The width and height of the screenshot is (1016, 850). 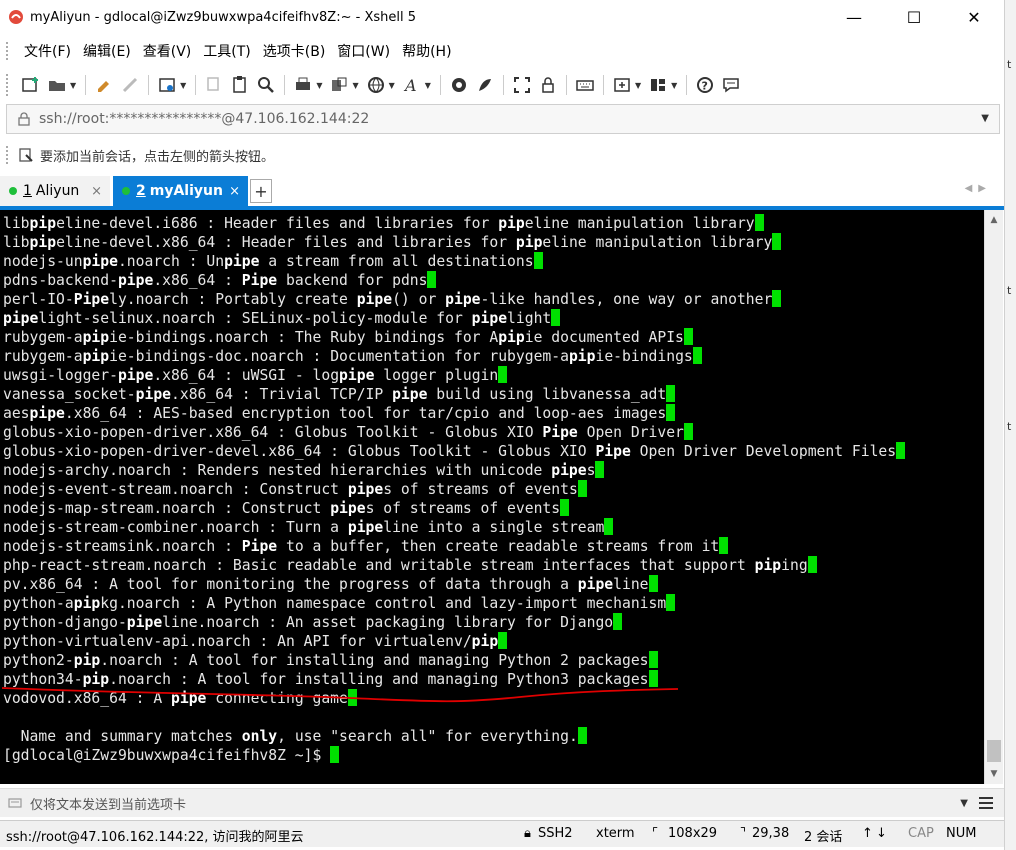 I want to click on new-session-icon, so click(x=31, y=85).